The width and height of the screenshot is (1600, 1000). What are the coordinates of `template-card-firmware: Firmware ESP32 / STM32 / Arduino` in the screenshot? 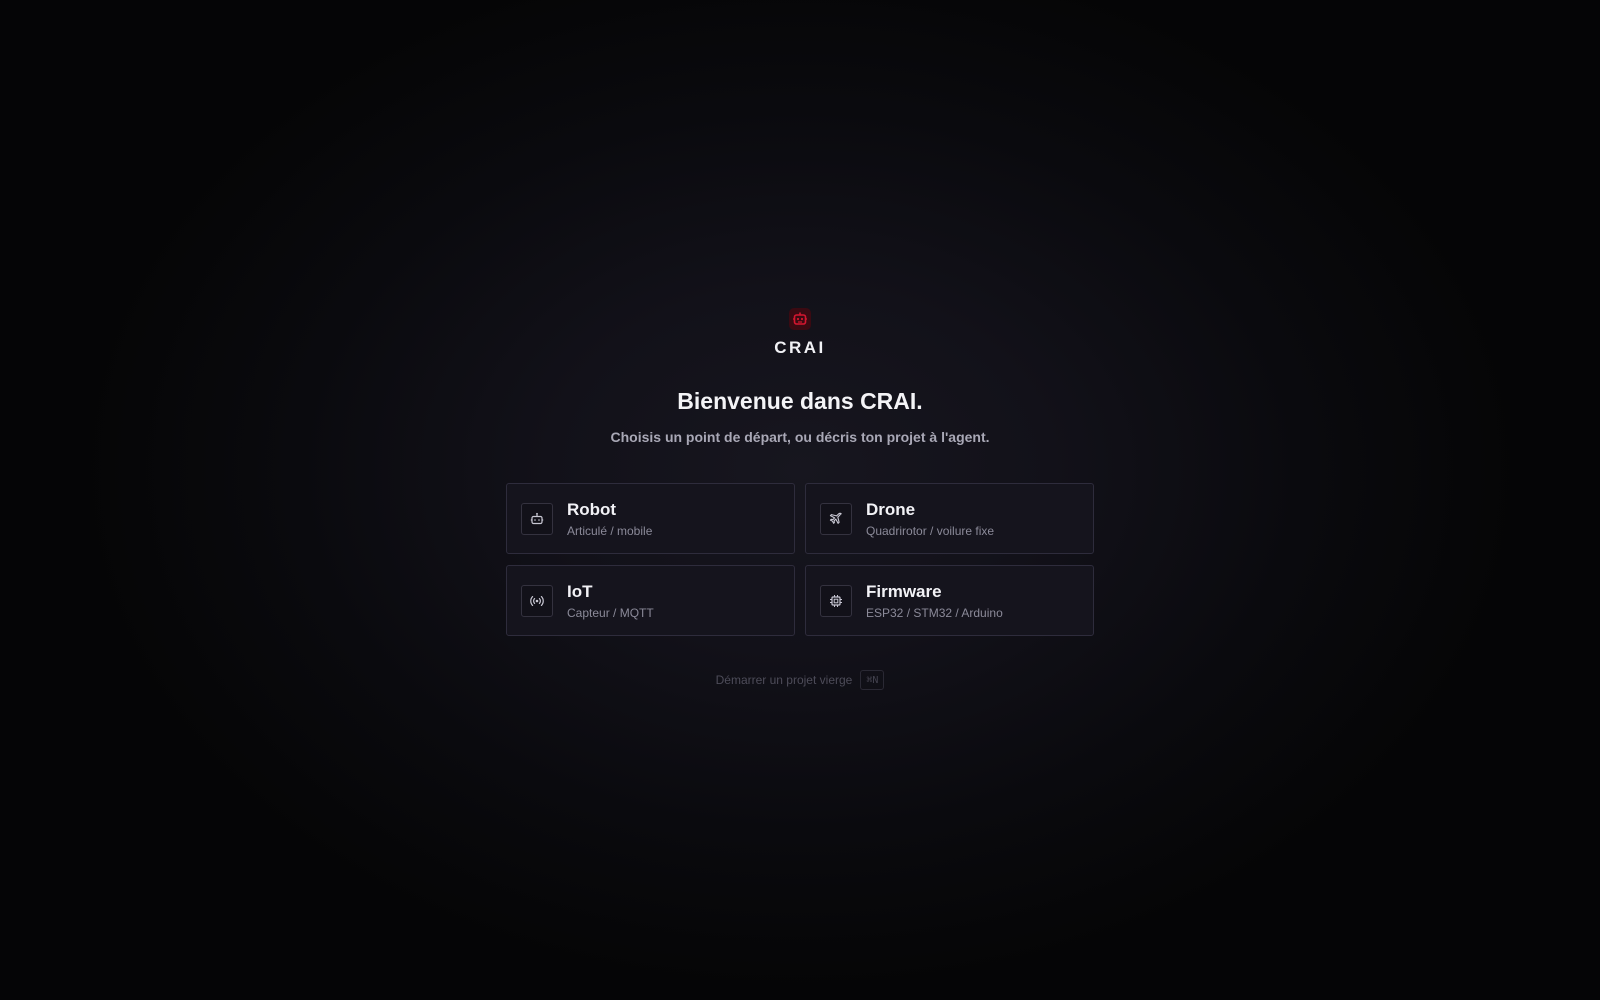 It's located at (949, 600).